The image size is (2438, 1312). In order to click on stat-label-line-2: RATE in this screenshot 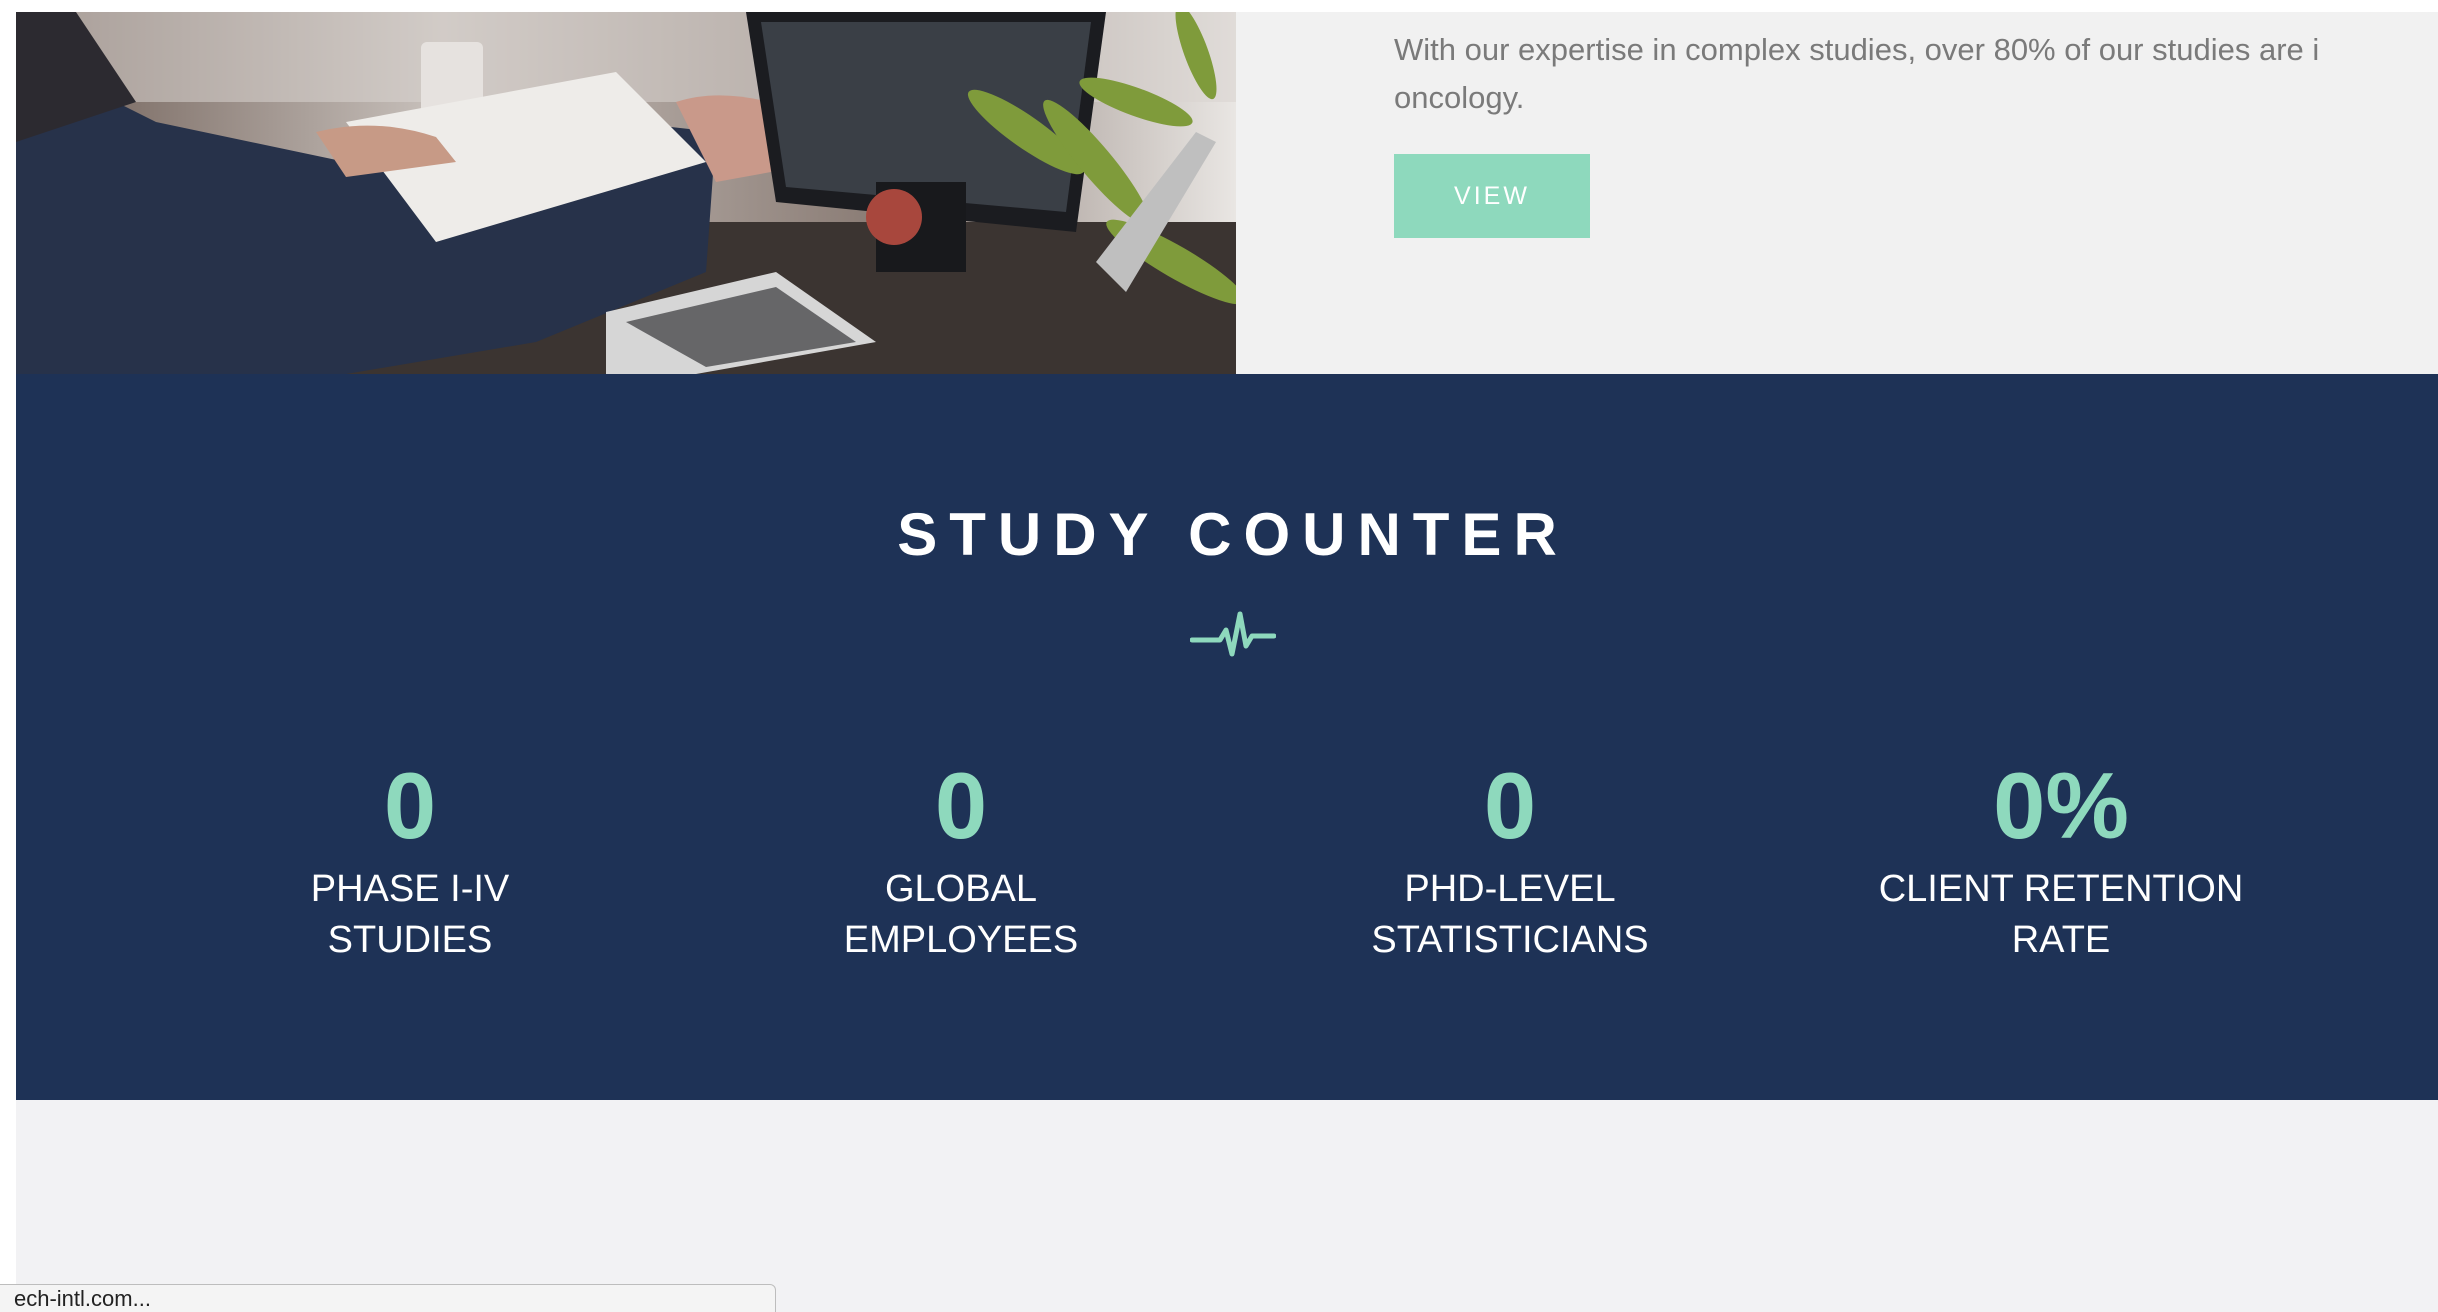, I will do `click(2061, 940)`.